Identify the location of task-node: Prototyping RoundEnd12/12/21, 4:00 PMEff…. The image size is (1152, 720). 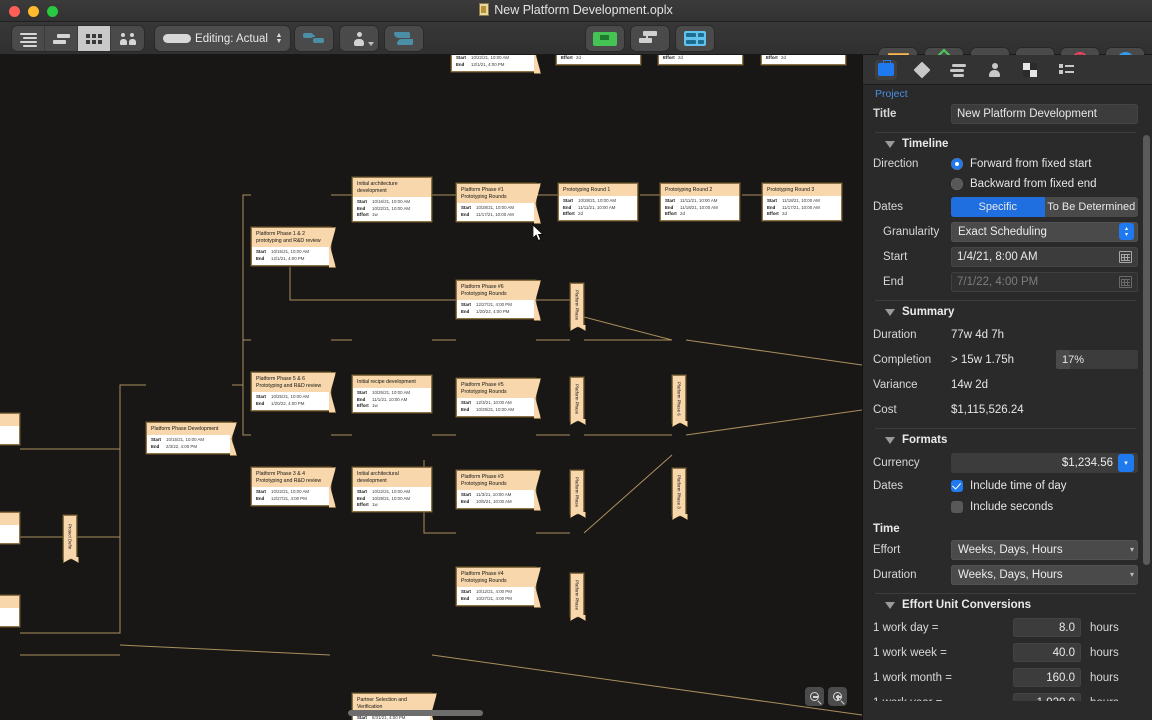
(803, 60).